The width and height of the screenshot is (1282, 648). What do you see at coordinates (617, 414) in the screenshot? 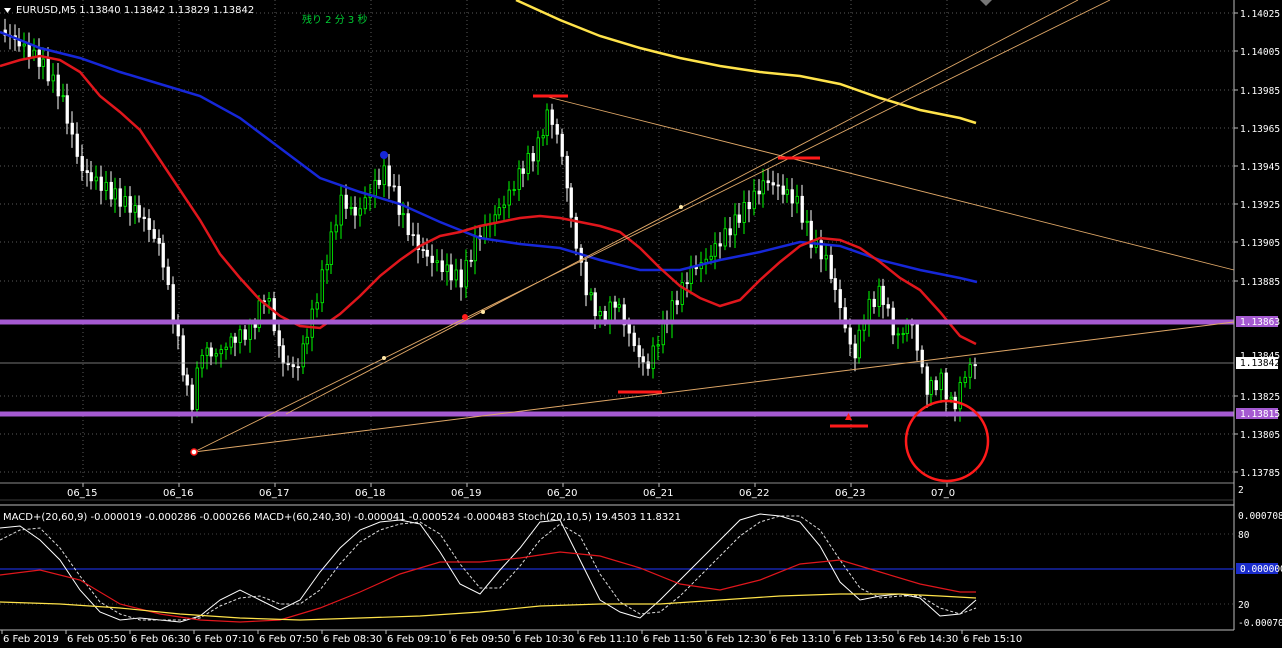
I see `support-level-line` at bounding box center [617, 414].